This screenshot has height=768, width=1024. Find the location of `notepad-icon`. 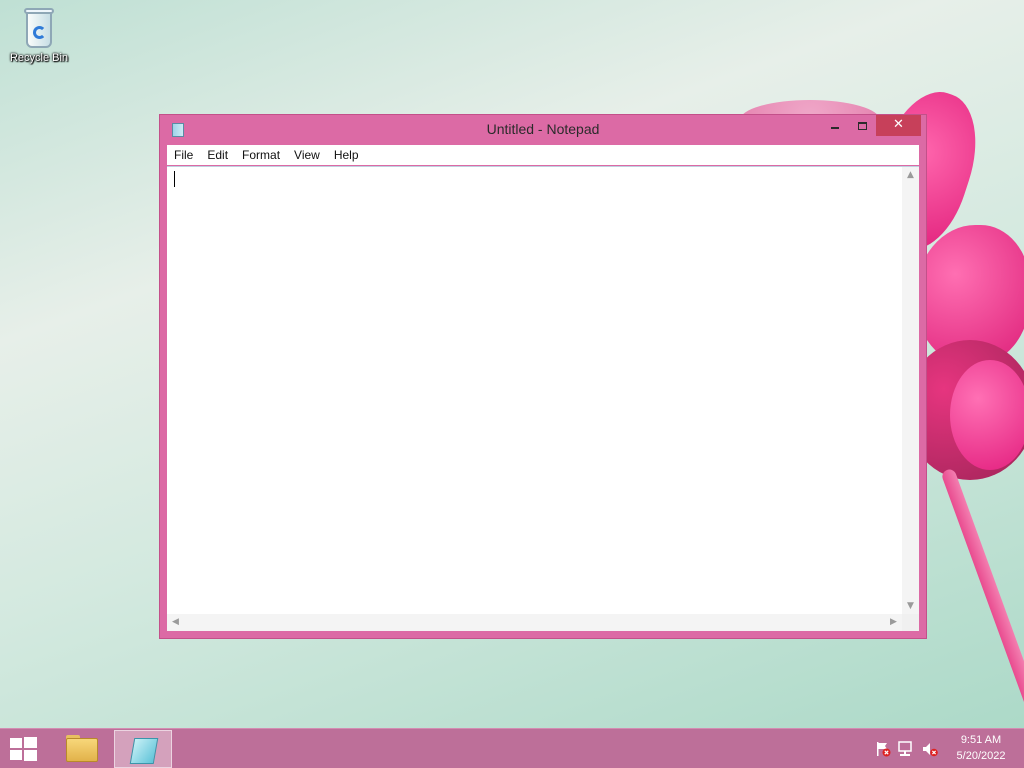

notepad-icon is located at coordinates (144, 751).